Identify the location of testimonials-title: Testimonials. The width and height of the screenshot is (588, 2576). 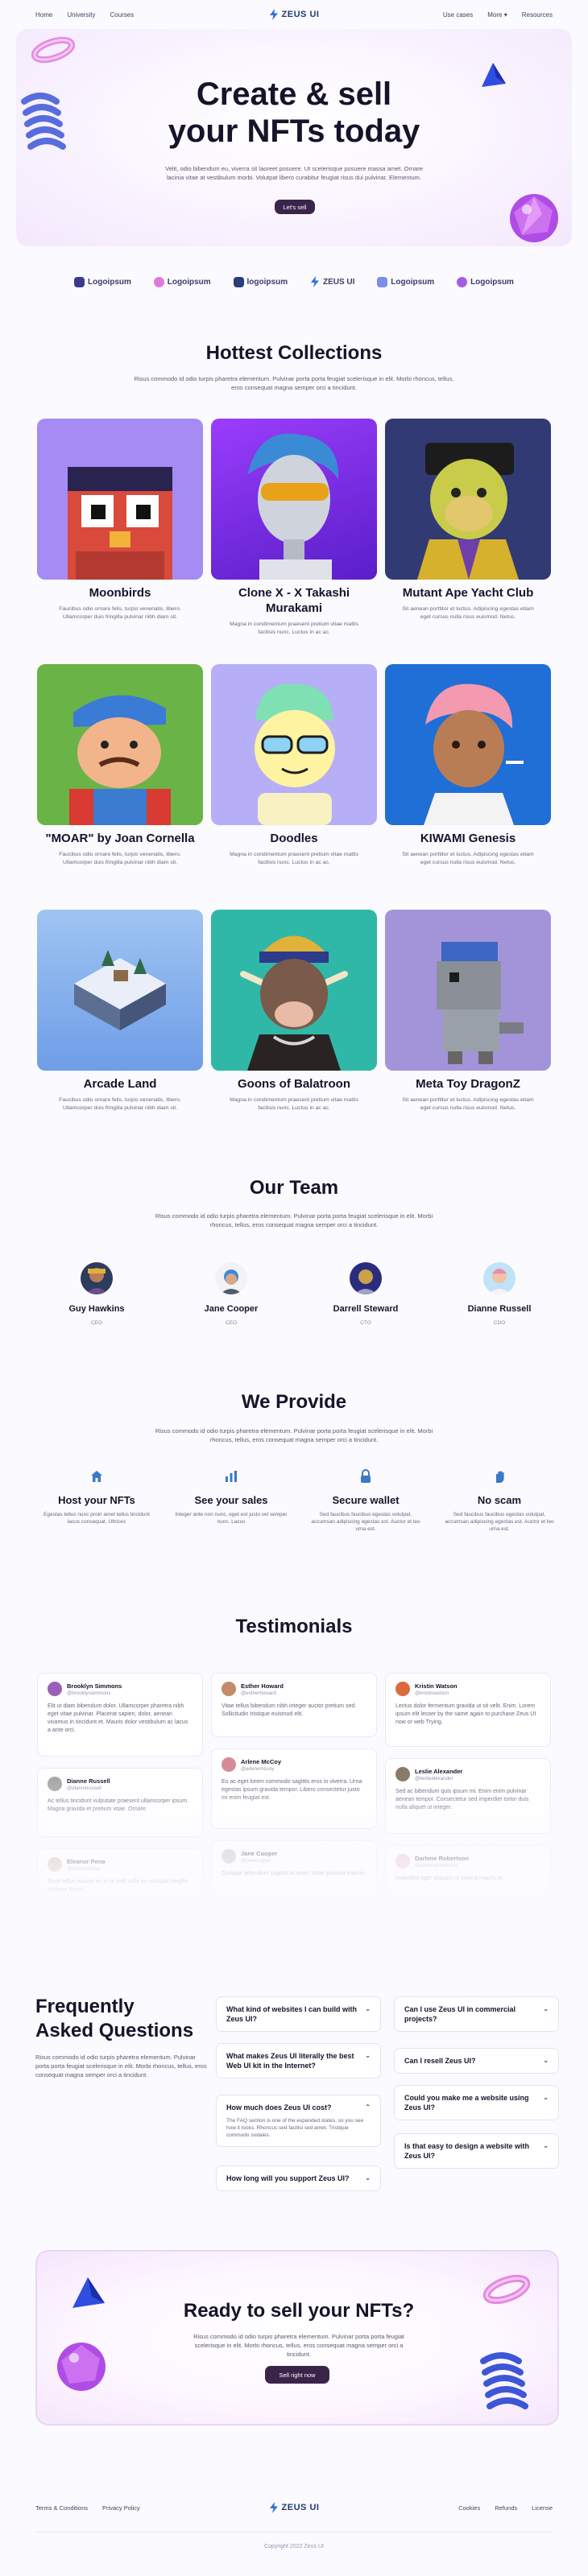
(294, 1626).